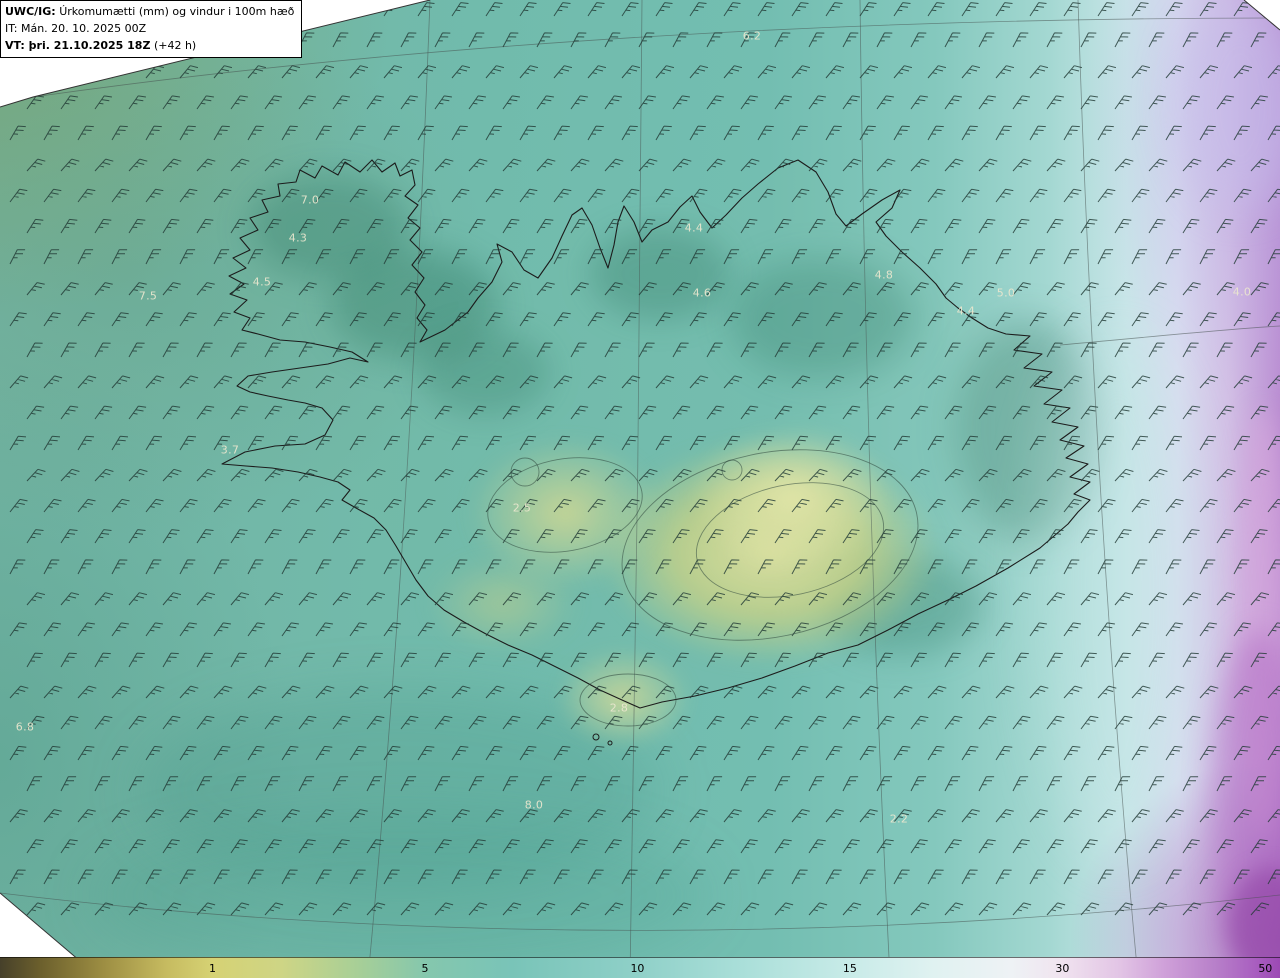 This screenshot has height=978, width=1280. Describe the element at coordinates (78, 46) in the screenshot. I see `valid-time: VT: þri. 21.10.2025 18Z` at that location.